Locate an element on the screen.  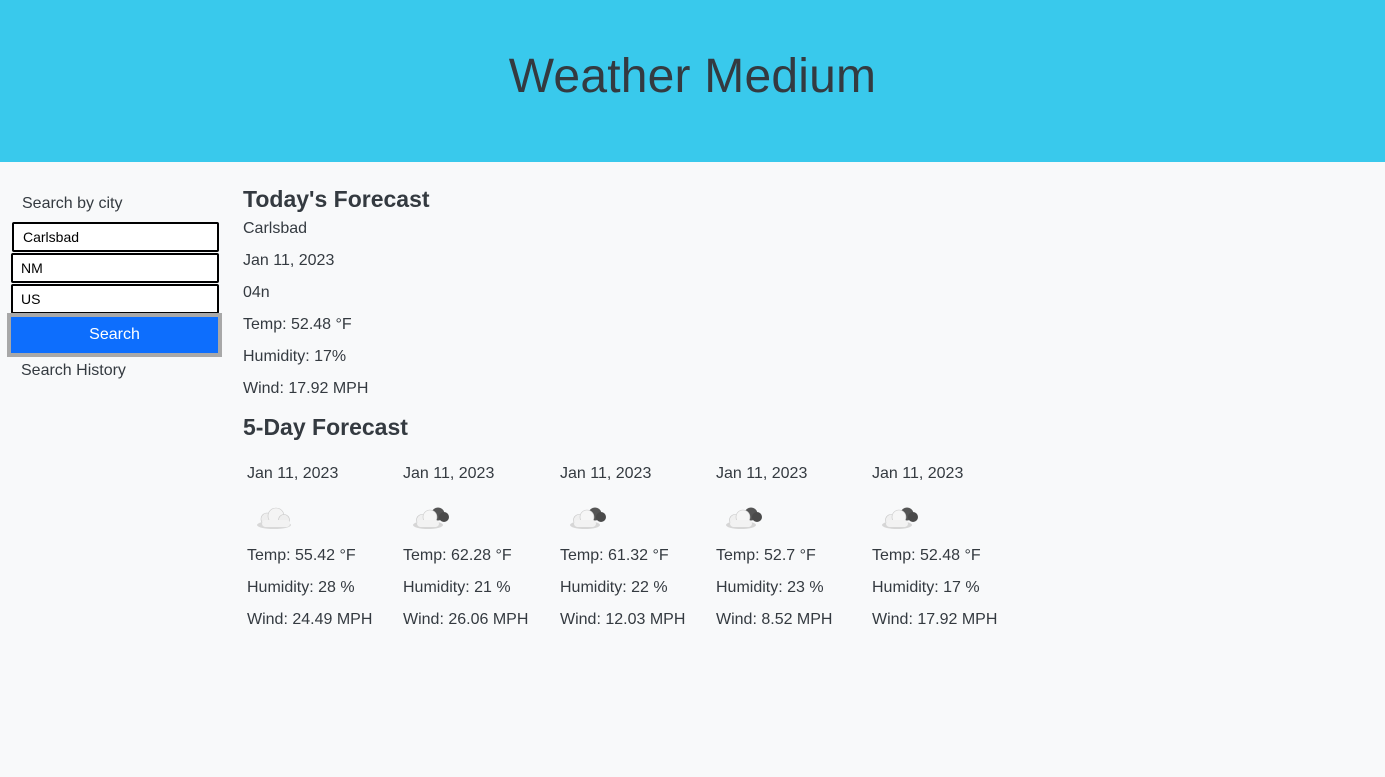
forecast-temp: Temp: 61.32 °F is located at coordinates (614, 555).